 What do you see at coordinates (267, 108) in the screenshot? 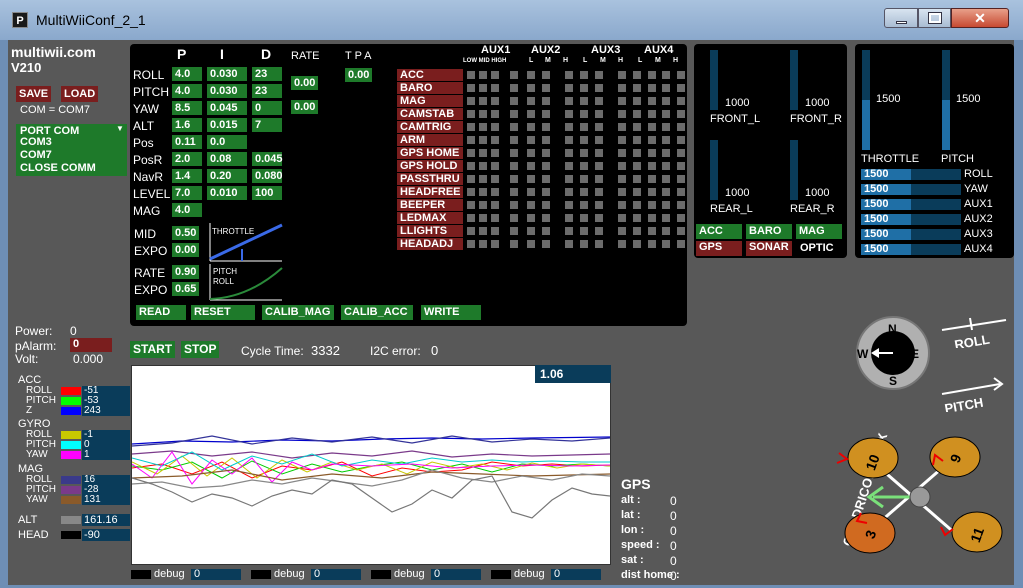
I see `d-input: 0` at bounding box center [267, 108].